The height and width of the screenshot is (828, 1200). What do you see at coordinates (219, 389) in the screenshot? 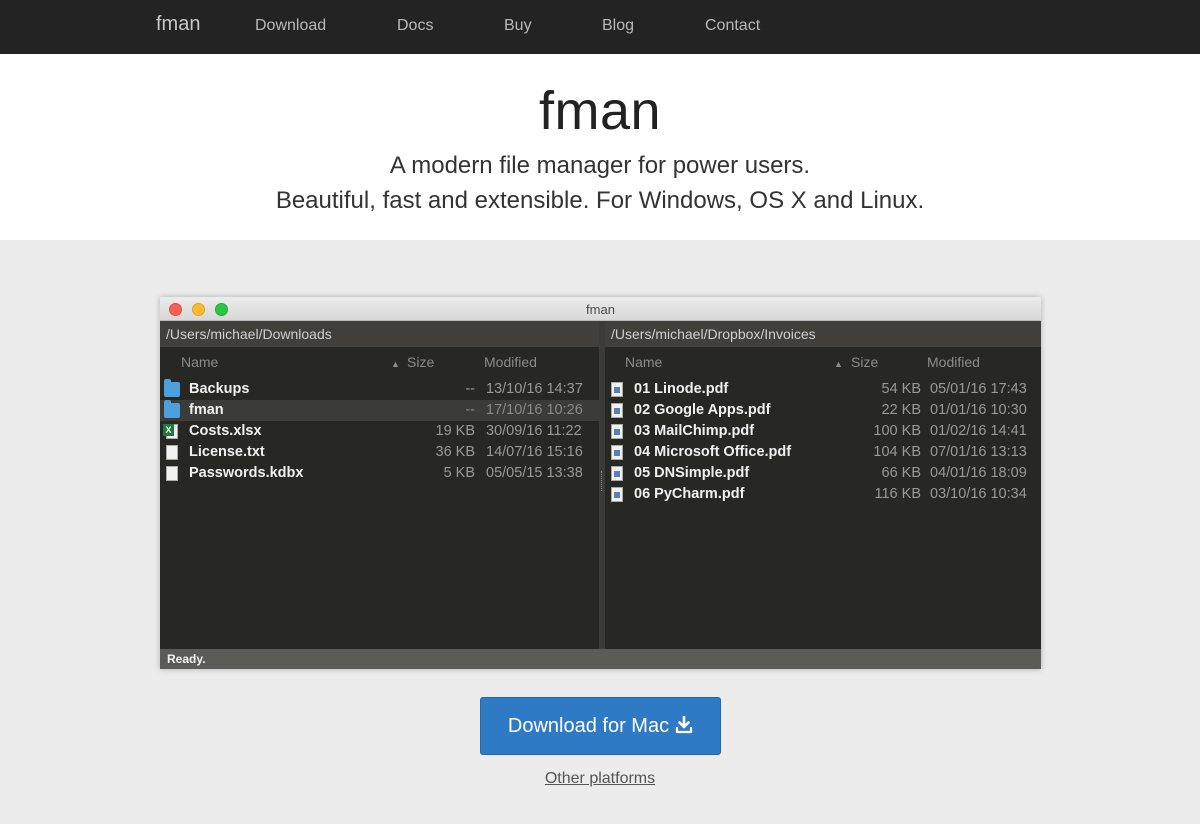
I see `file-name: Backups` at bounding box center [219, 389].